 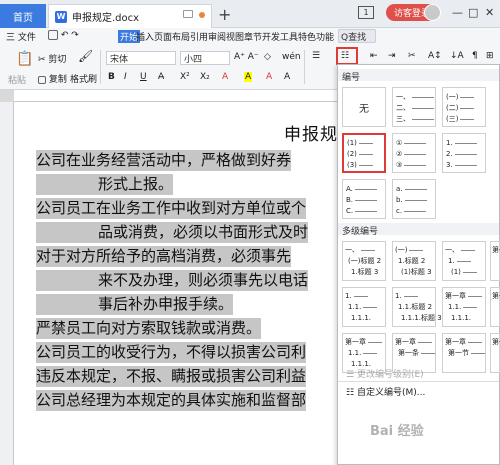 I want to click on indent-decrease-icon: ⇤, so click(x=374, y=56).